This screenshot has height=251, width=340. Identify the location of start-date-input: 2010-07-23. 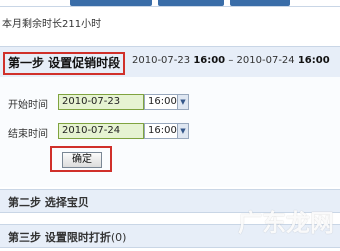
(101, 102).